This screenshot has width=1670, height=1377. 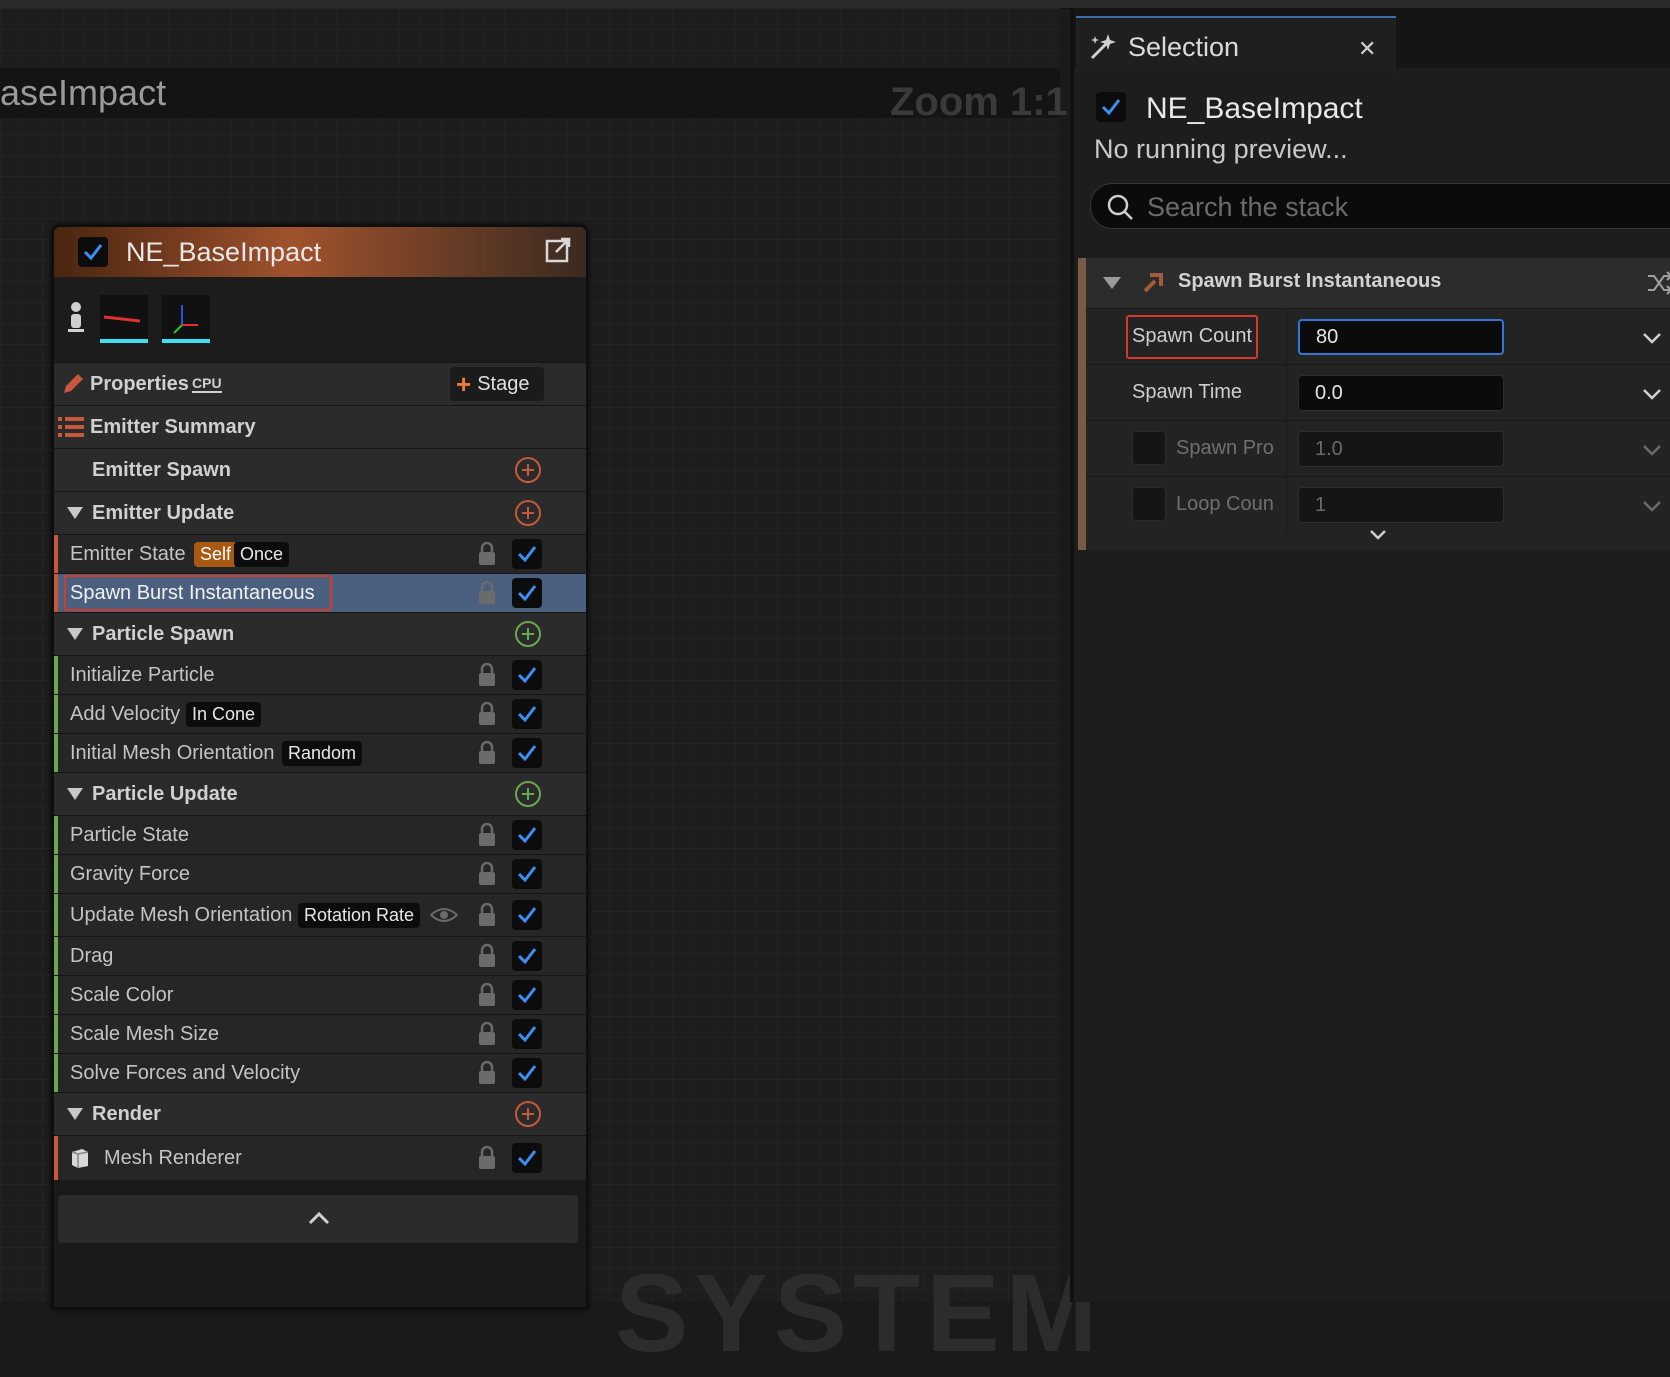 What do you see at coordinates (497, 384) in the screenshot?
I see `add-stage-button: + Stage` at bounding box center [497, 384].